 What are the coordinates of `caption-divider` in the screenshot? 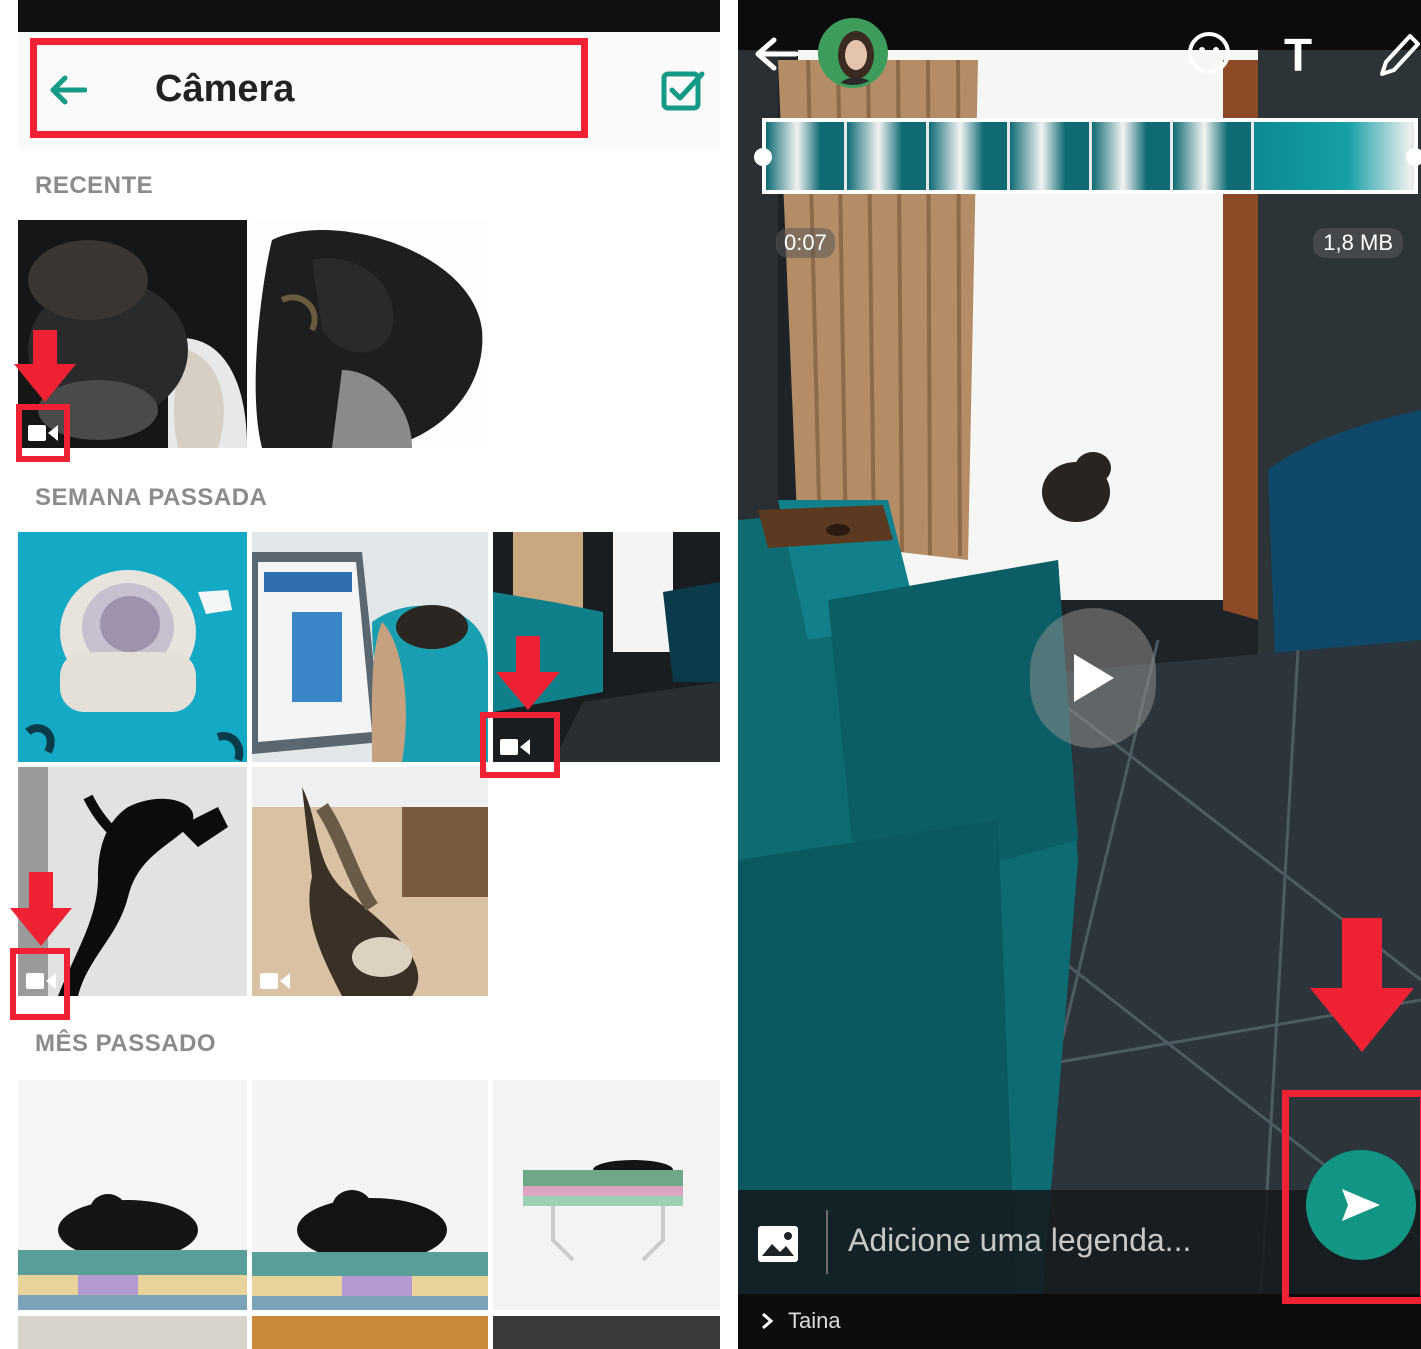 It's located at (827, 1242).